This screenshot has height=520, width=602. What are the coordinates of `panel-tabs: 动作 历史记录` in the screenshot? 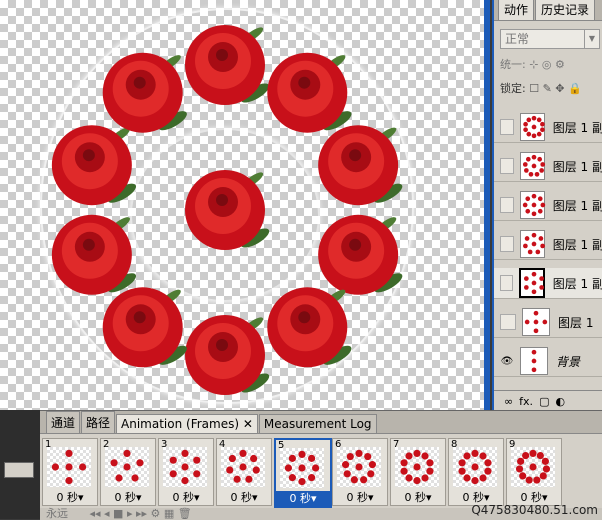 It's located at (548, 10).